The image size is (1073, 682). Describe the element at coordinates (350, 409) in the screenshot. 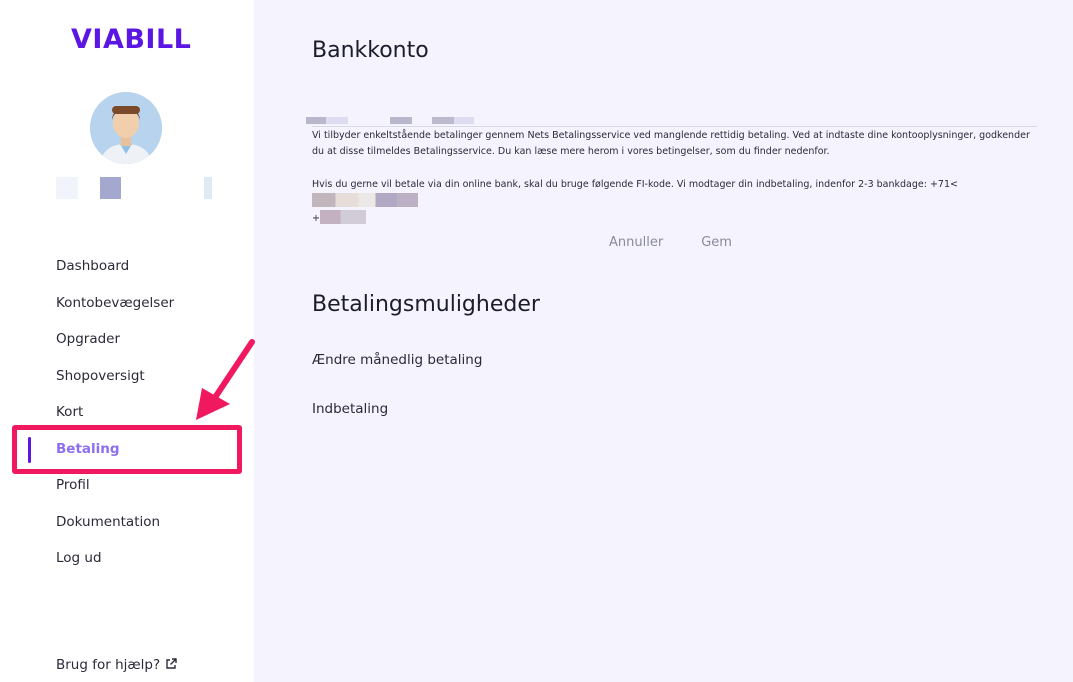

I see `deposit-link: Indbetaling` at that location.